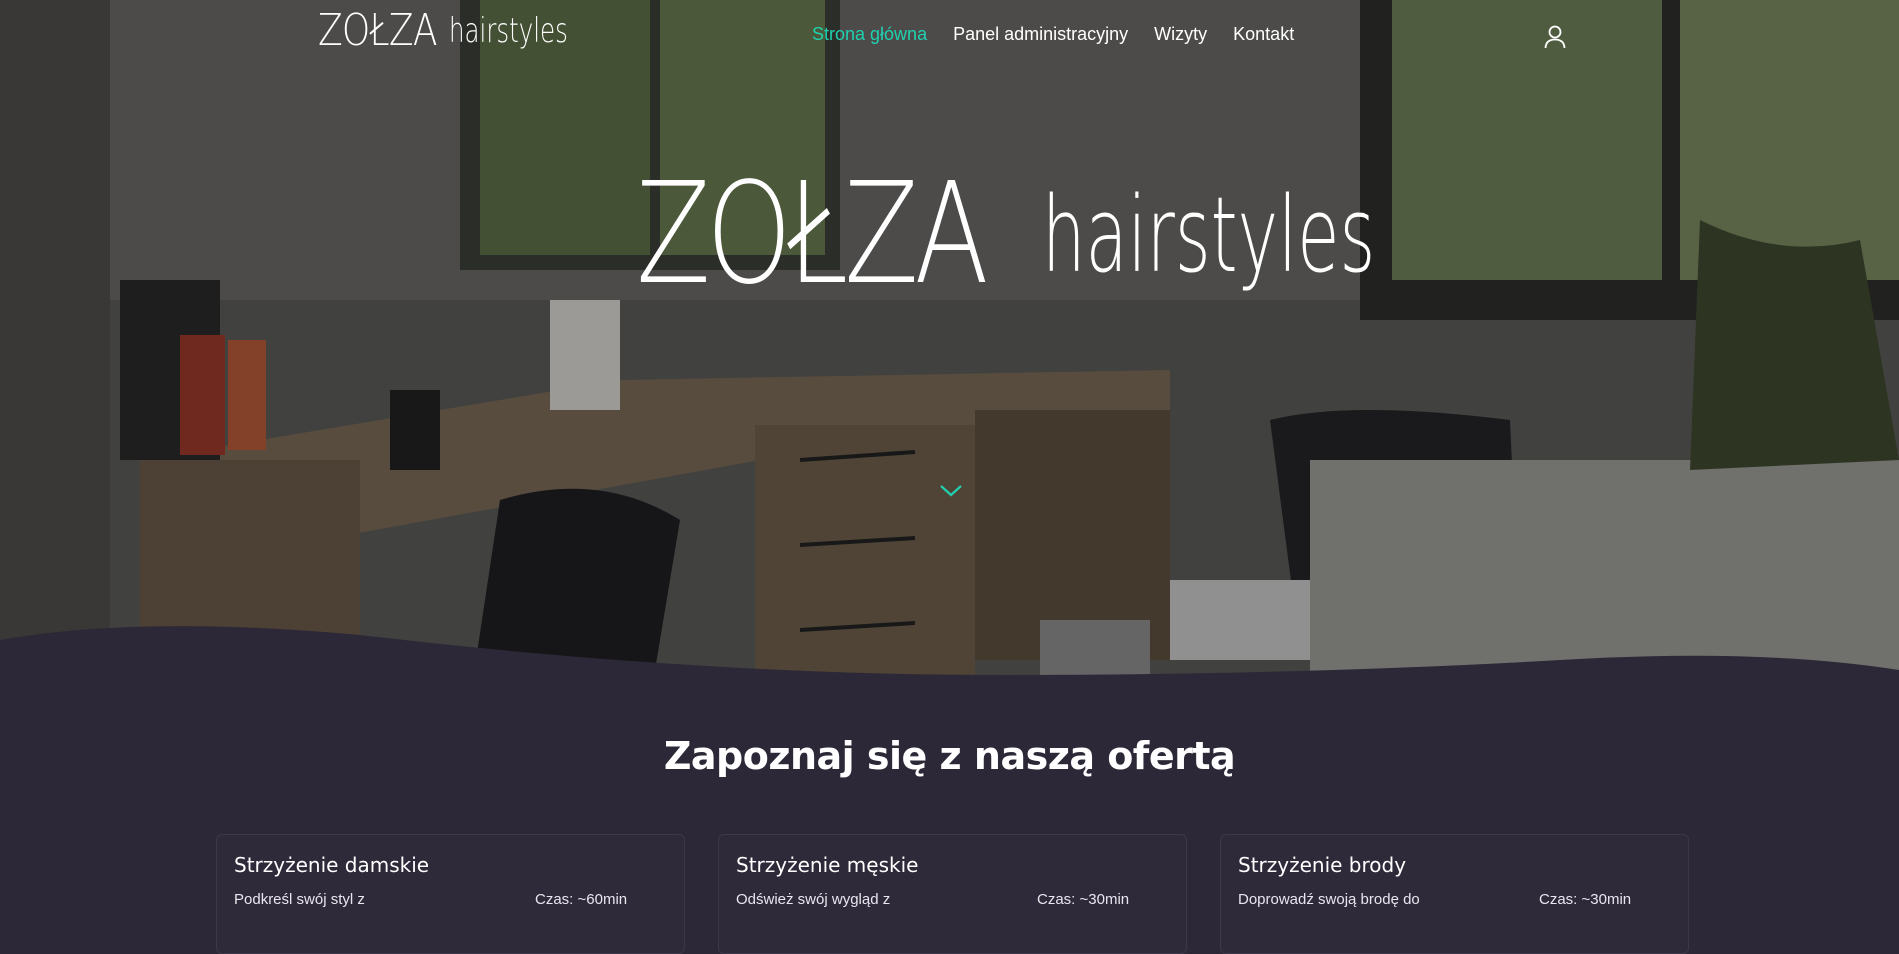 The height and width of the screenshot is (954, 1899). I want to click on user-icon, so click(1555, 37).